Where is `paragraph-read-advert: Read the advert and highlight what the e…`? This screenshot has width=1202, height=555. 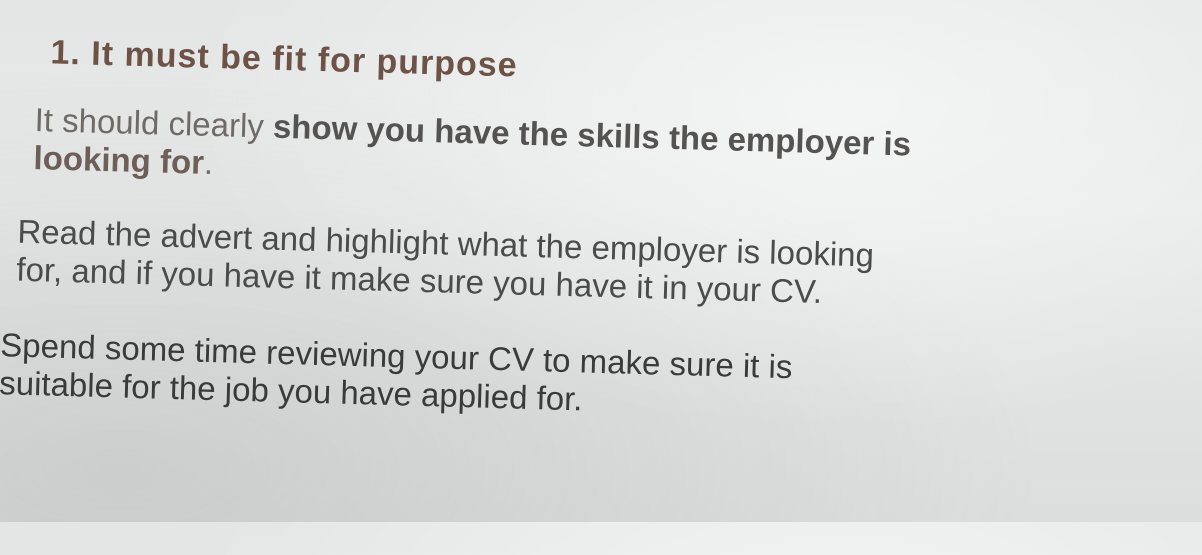 paragraph-read-advert: Read the advert and highlight what the e… is located at coordinates (445, 263).